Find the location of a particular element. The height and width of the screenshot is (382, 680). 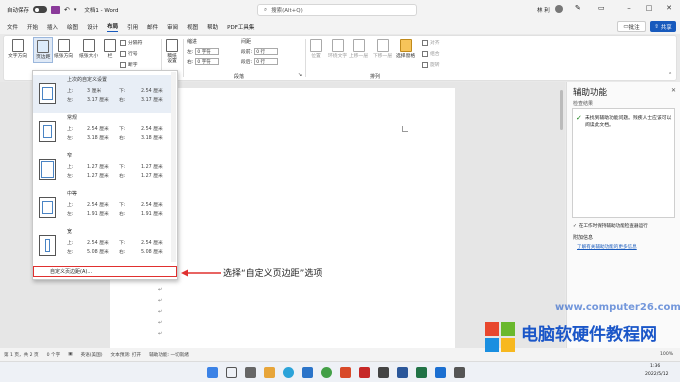

margin-option: 中等 上: 2.54 厘米 下: 2.54 厘米 左: 1.91 厘米 右: 1.91 厘米 is located at coordinates (102, 208).